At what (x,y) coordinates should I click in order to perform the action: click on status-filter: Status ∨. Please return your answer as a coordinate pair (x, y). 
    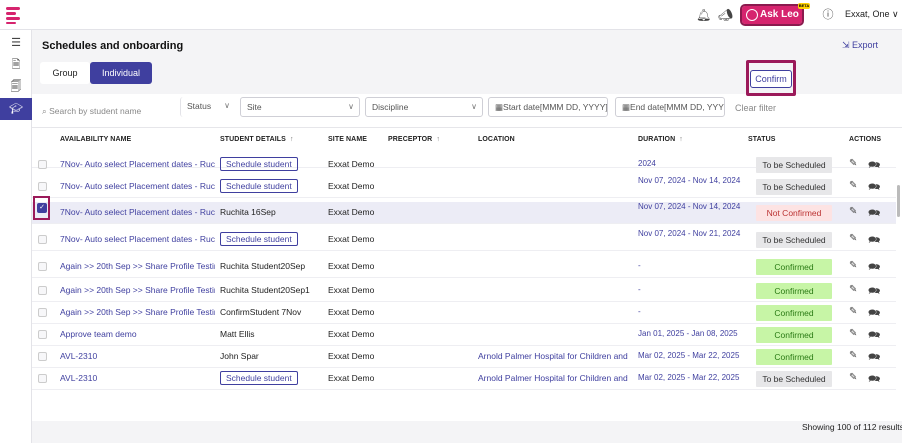
    Looking at the image, I should click on (207, 107).